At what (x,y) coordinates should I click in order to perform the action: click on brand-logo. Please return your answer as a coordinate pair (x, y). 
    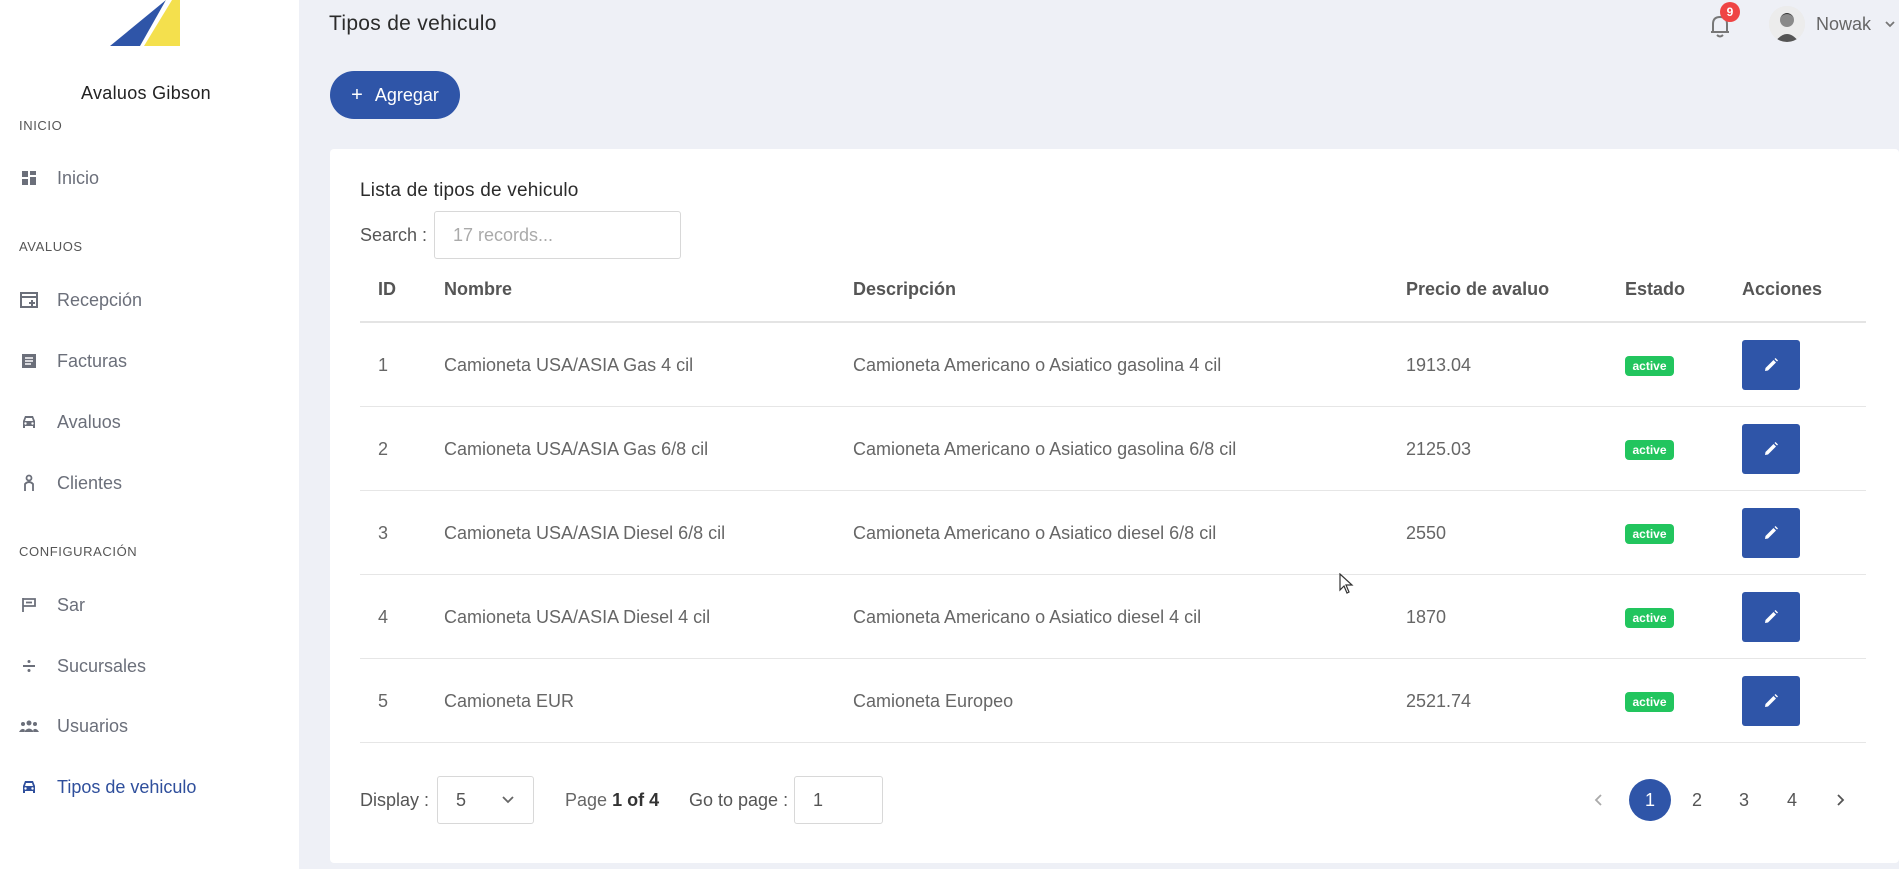
    Looking at the image, I should click on (145, 23).